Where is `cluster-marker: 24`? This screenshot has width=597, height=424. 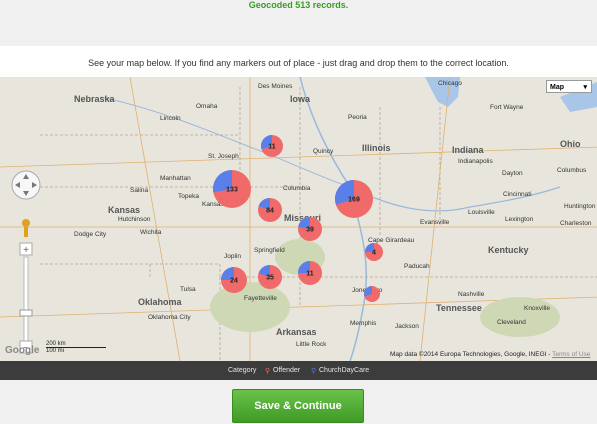 cluster-marker: 24 is located at coordinates (234, 280).